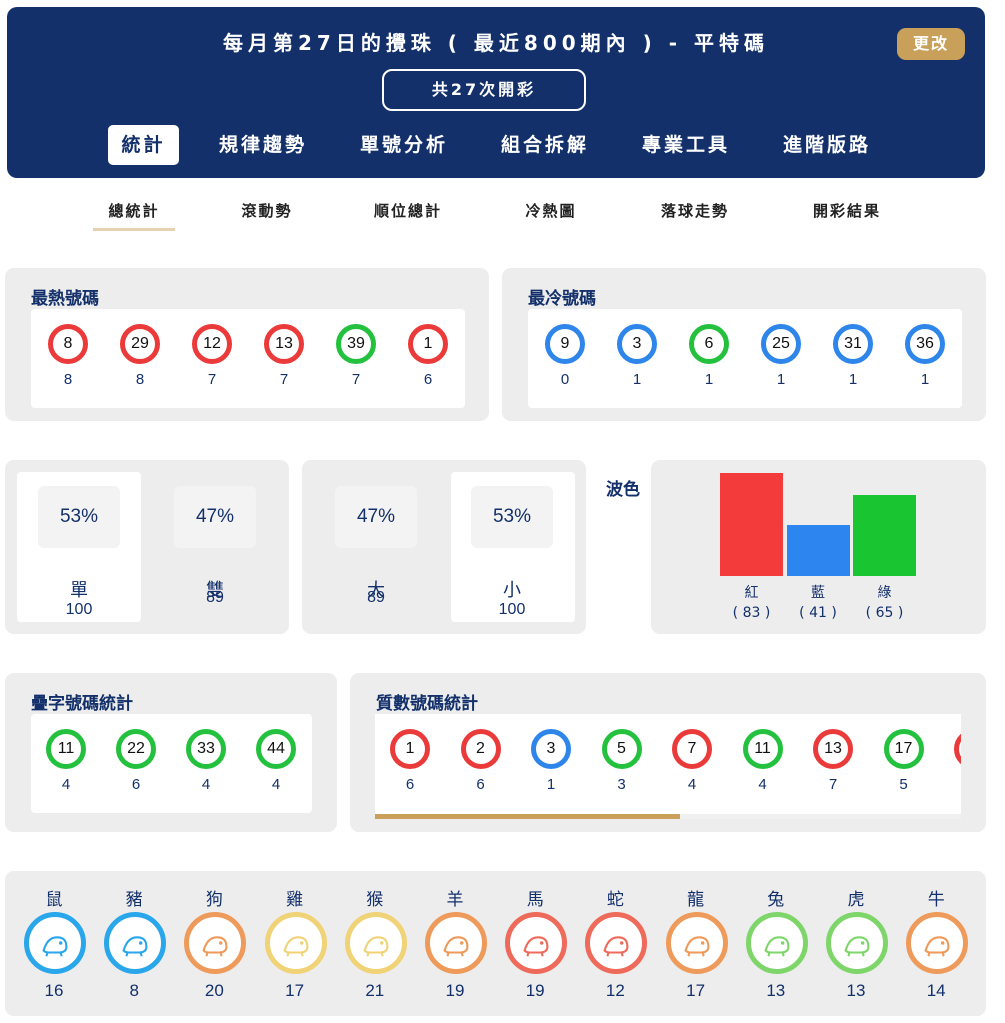 Image resolution: width=1005 pixels, height=1023 pixels. Describe the element at coordinates (408, 210) in the screenshot. I see `subtab-position-total: 順位總計` at that location.